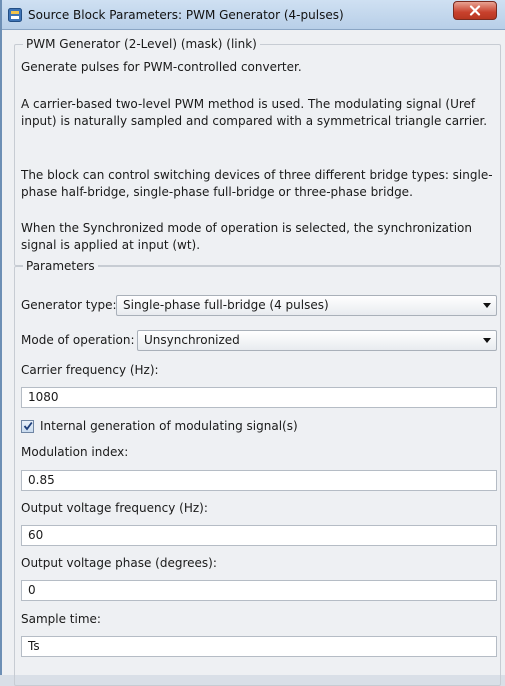 This screenshot has height=686, width=505. Describe the element at coordinates (192, 340) in the screenshot. I see `mode-of-operation-value: Unsynchronized` at that location.